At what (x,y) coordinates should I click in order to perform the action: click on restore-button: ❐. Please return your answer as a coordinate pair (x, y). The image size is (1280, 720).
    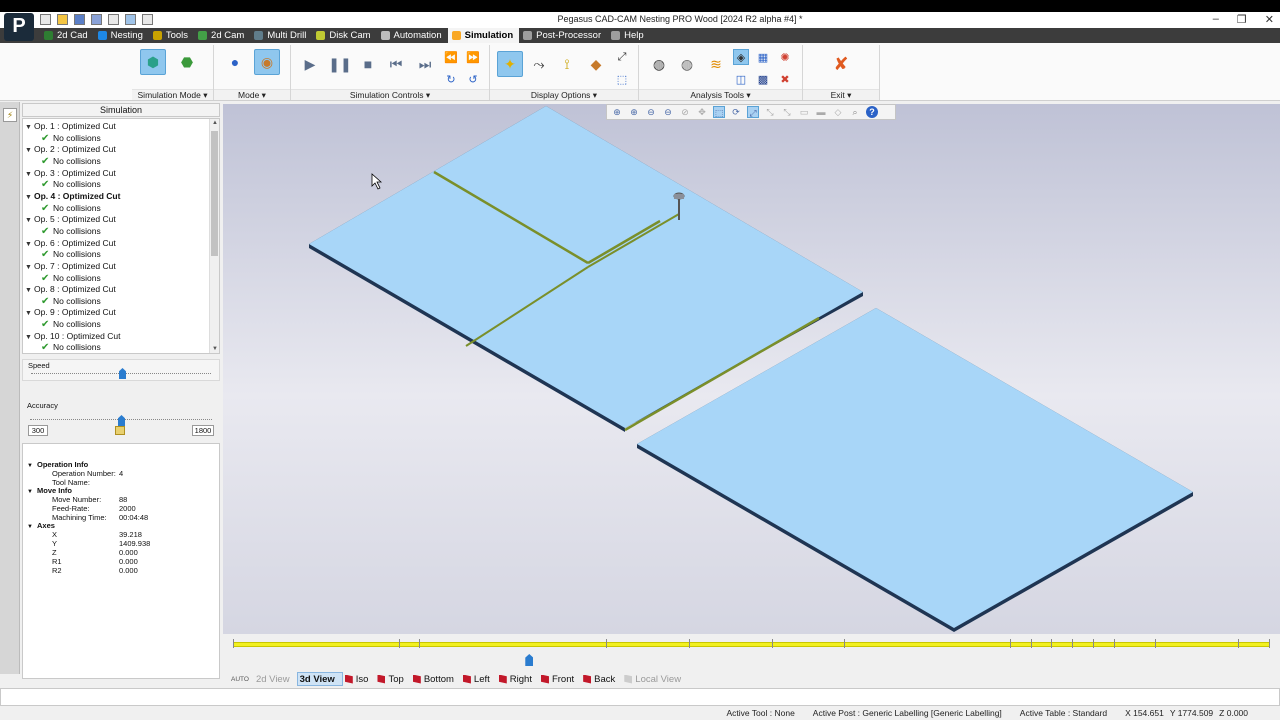
    Looking at the image, I should click on (1242, 19).